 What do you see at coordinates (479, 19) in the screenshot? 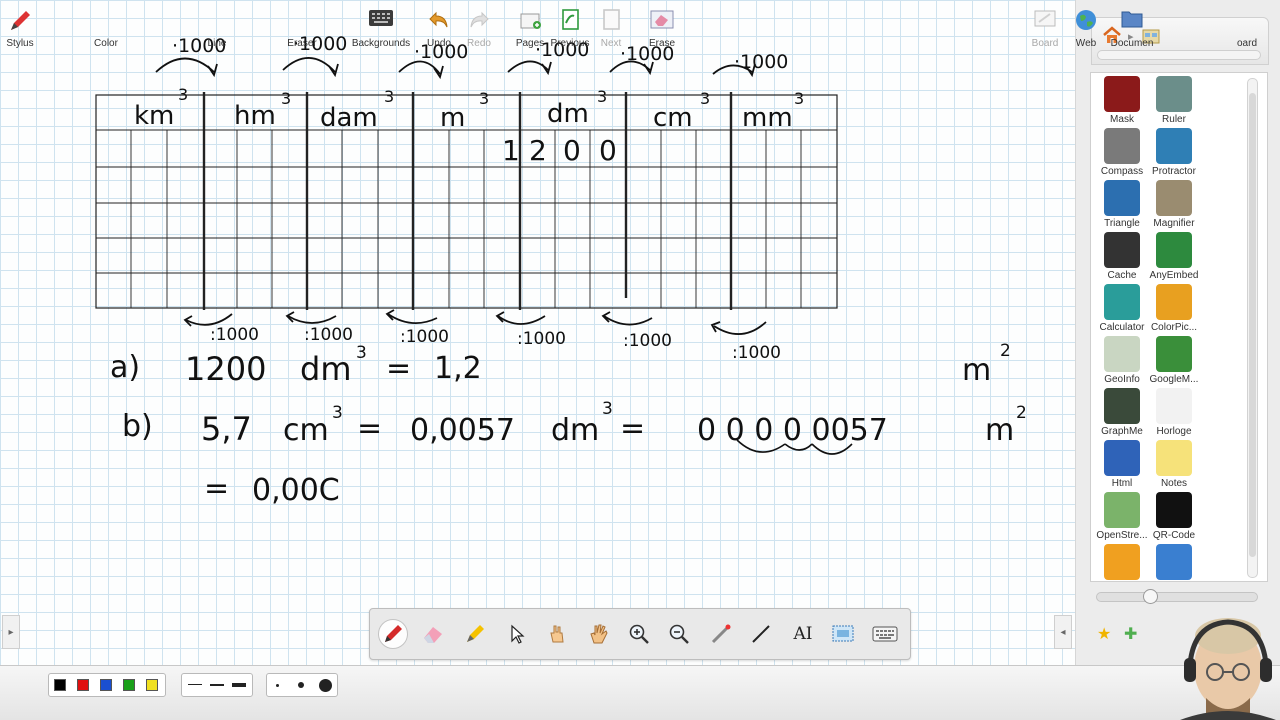
I see `redo-icon` at bounding box center [479, 19].